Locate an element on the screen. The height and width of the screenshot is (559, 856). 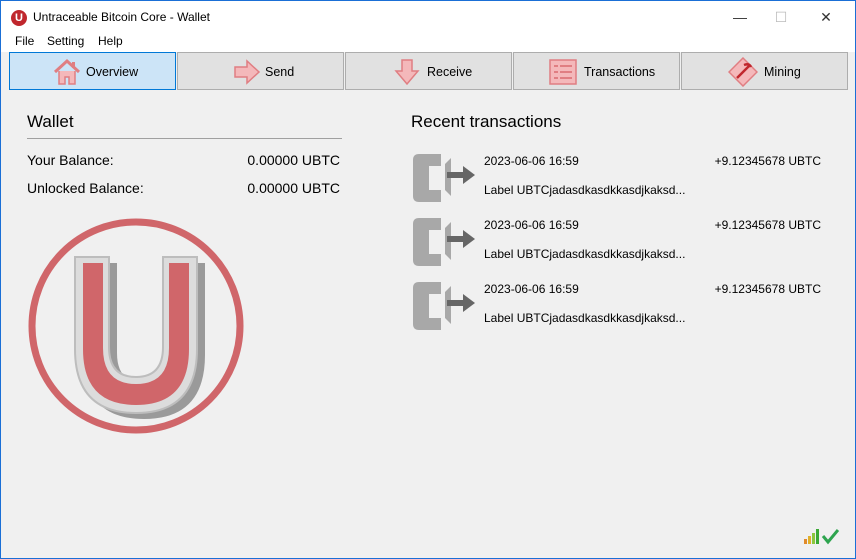
tab-send: Send is located at coordinates (260, 71).